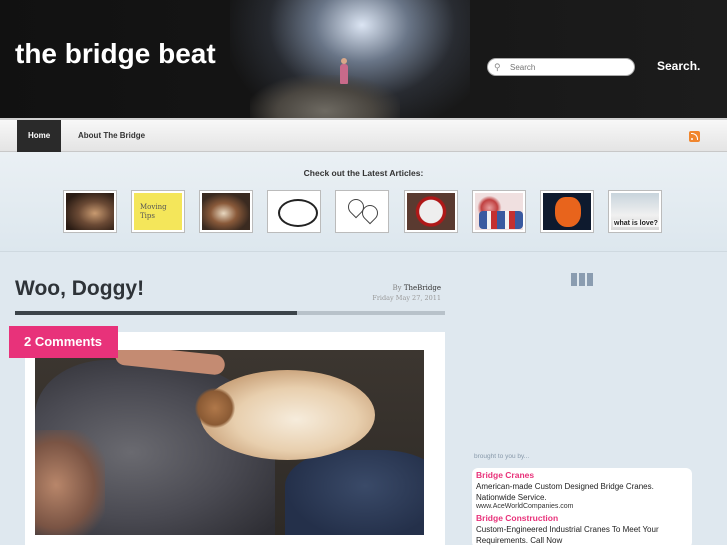  I want to click on byline-label: By, so click(397, 288).